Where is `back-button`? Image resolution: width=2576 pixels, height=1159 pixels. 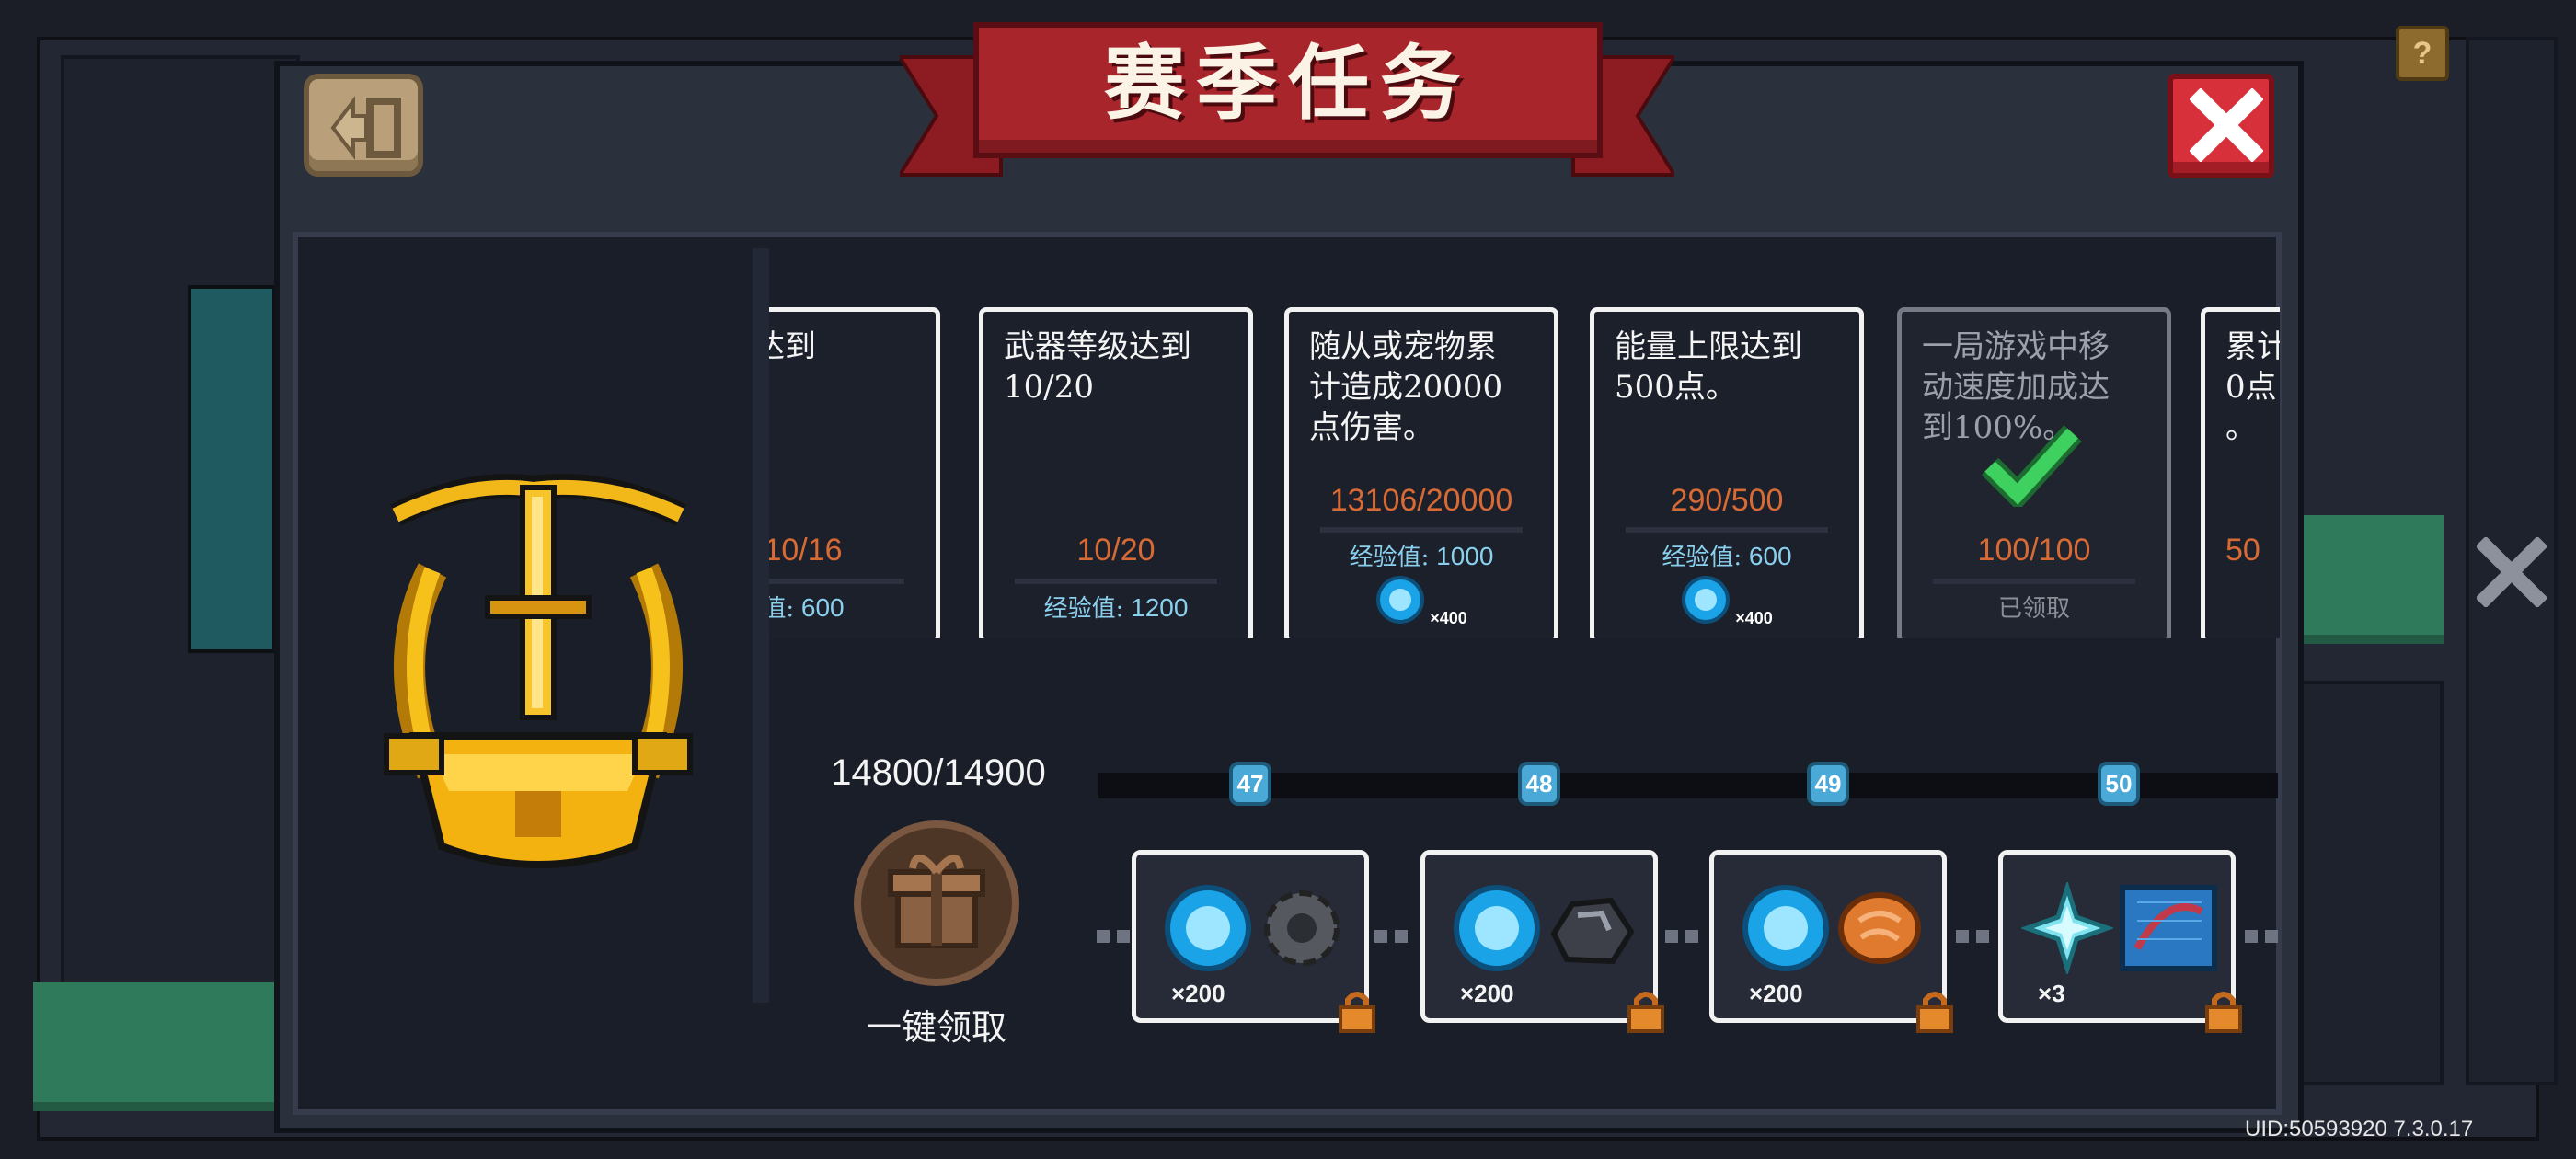
back-button is located at coordinates (363, 125).